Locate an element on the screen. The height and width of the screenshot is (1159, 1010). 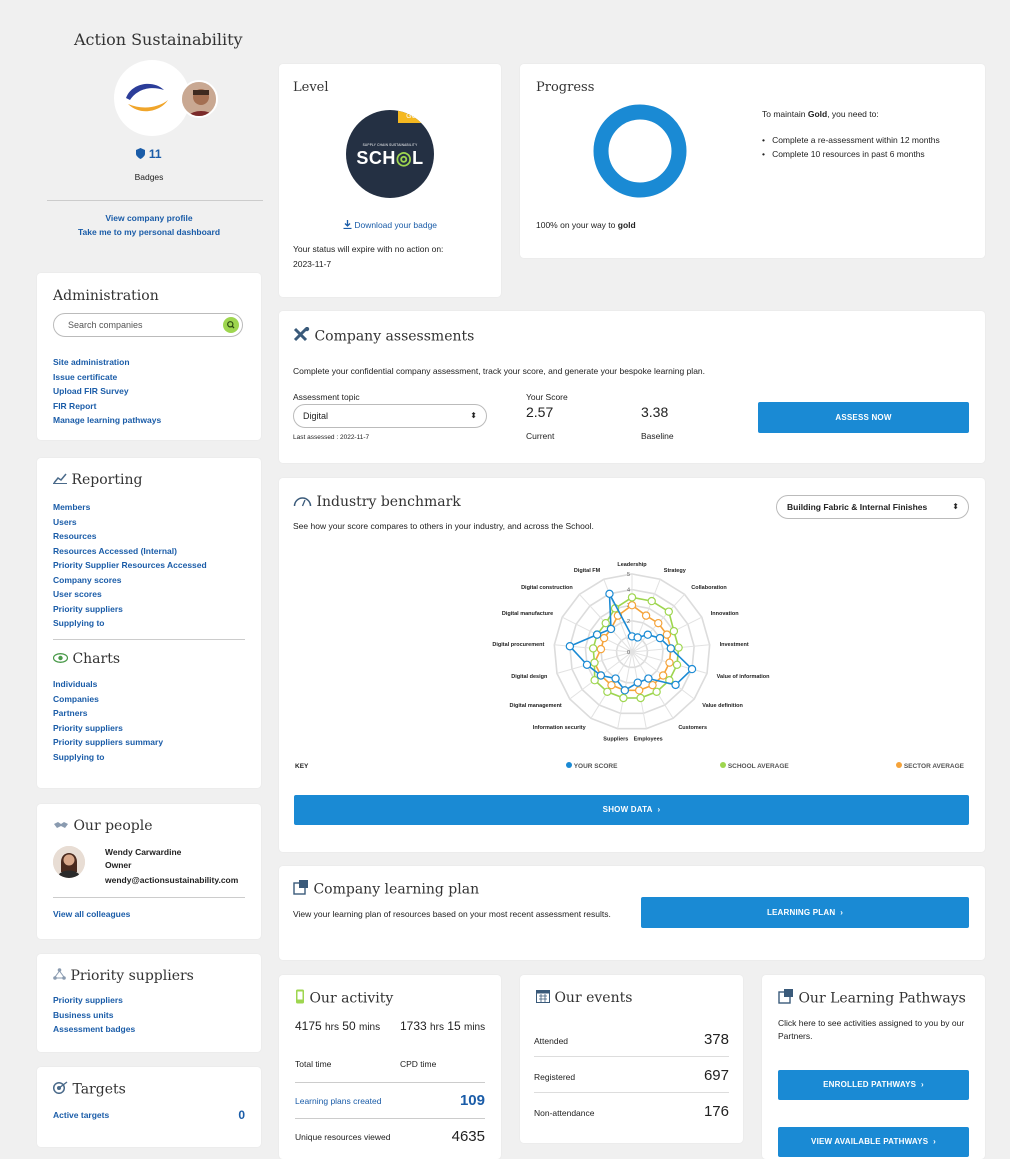
divider is located at coordinates (149, 897).